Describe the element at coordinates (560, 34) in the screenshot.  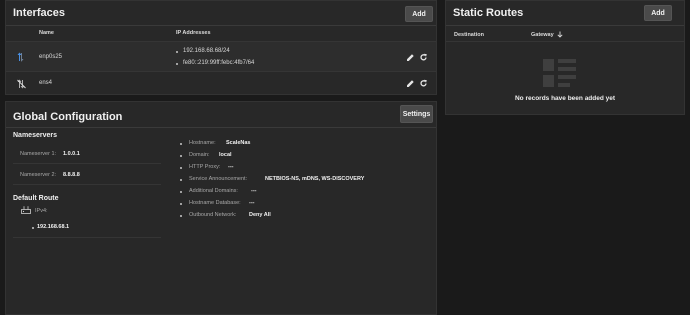
I see `arrow-down-icon` at that location.